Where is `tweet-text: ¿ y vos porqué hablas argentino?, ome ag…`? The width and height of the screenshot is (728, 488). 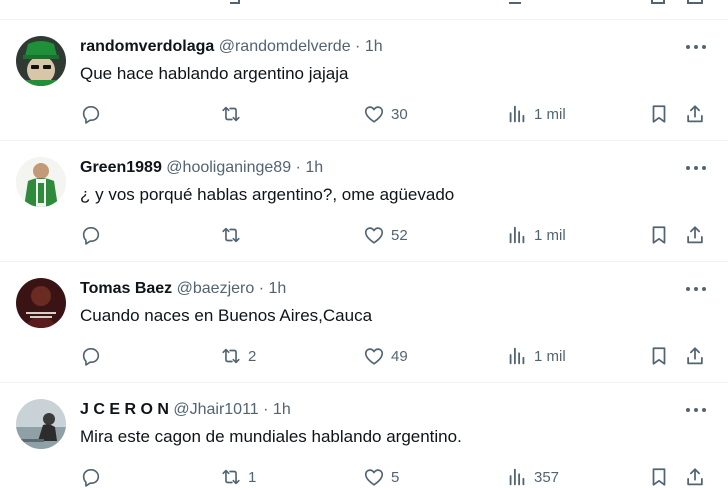 tweet-text: ¿ y vos porqué hablas argentino?, ome ag… is located at coordinates (267, 194).